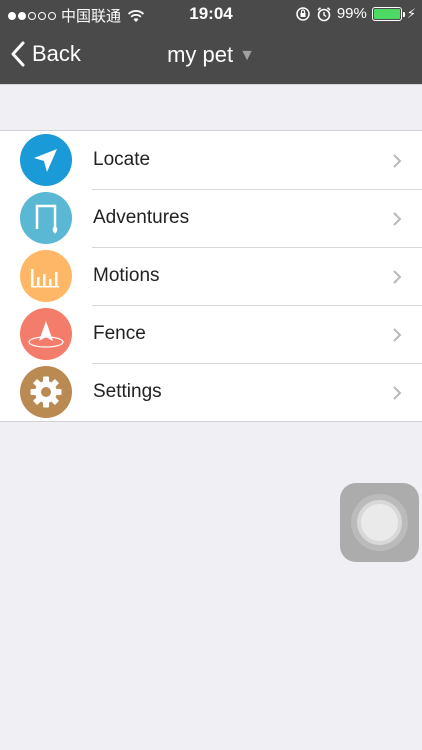 The image size is (422, 750). What do you see at coordinates (379, 522) in the screenshot?
I see `assistive-touch-button` at bounding box center [379, 522].